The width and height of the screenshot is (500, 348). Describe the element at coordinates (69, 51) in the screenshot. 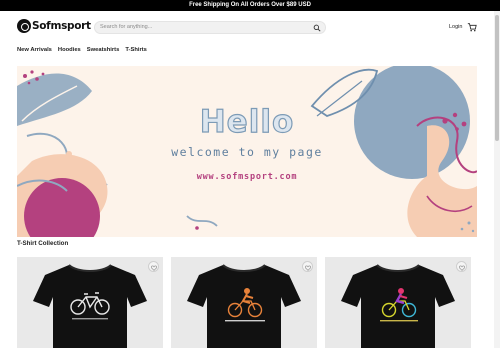

I see `nav-item-hoodies: Hoodies` at that location.